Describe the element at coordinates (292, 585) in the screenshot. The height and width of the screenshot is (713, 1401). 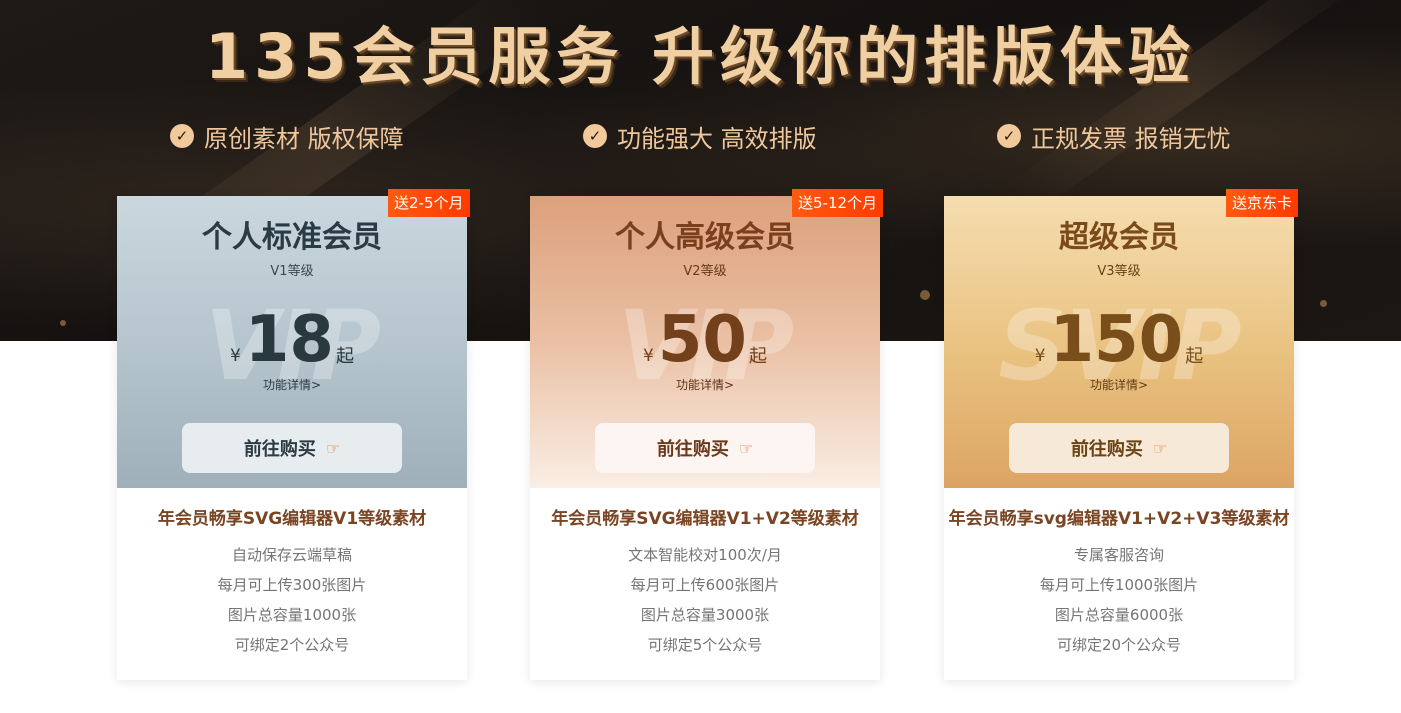
I see `list-item: 每月可上传300张图片` at that location.